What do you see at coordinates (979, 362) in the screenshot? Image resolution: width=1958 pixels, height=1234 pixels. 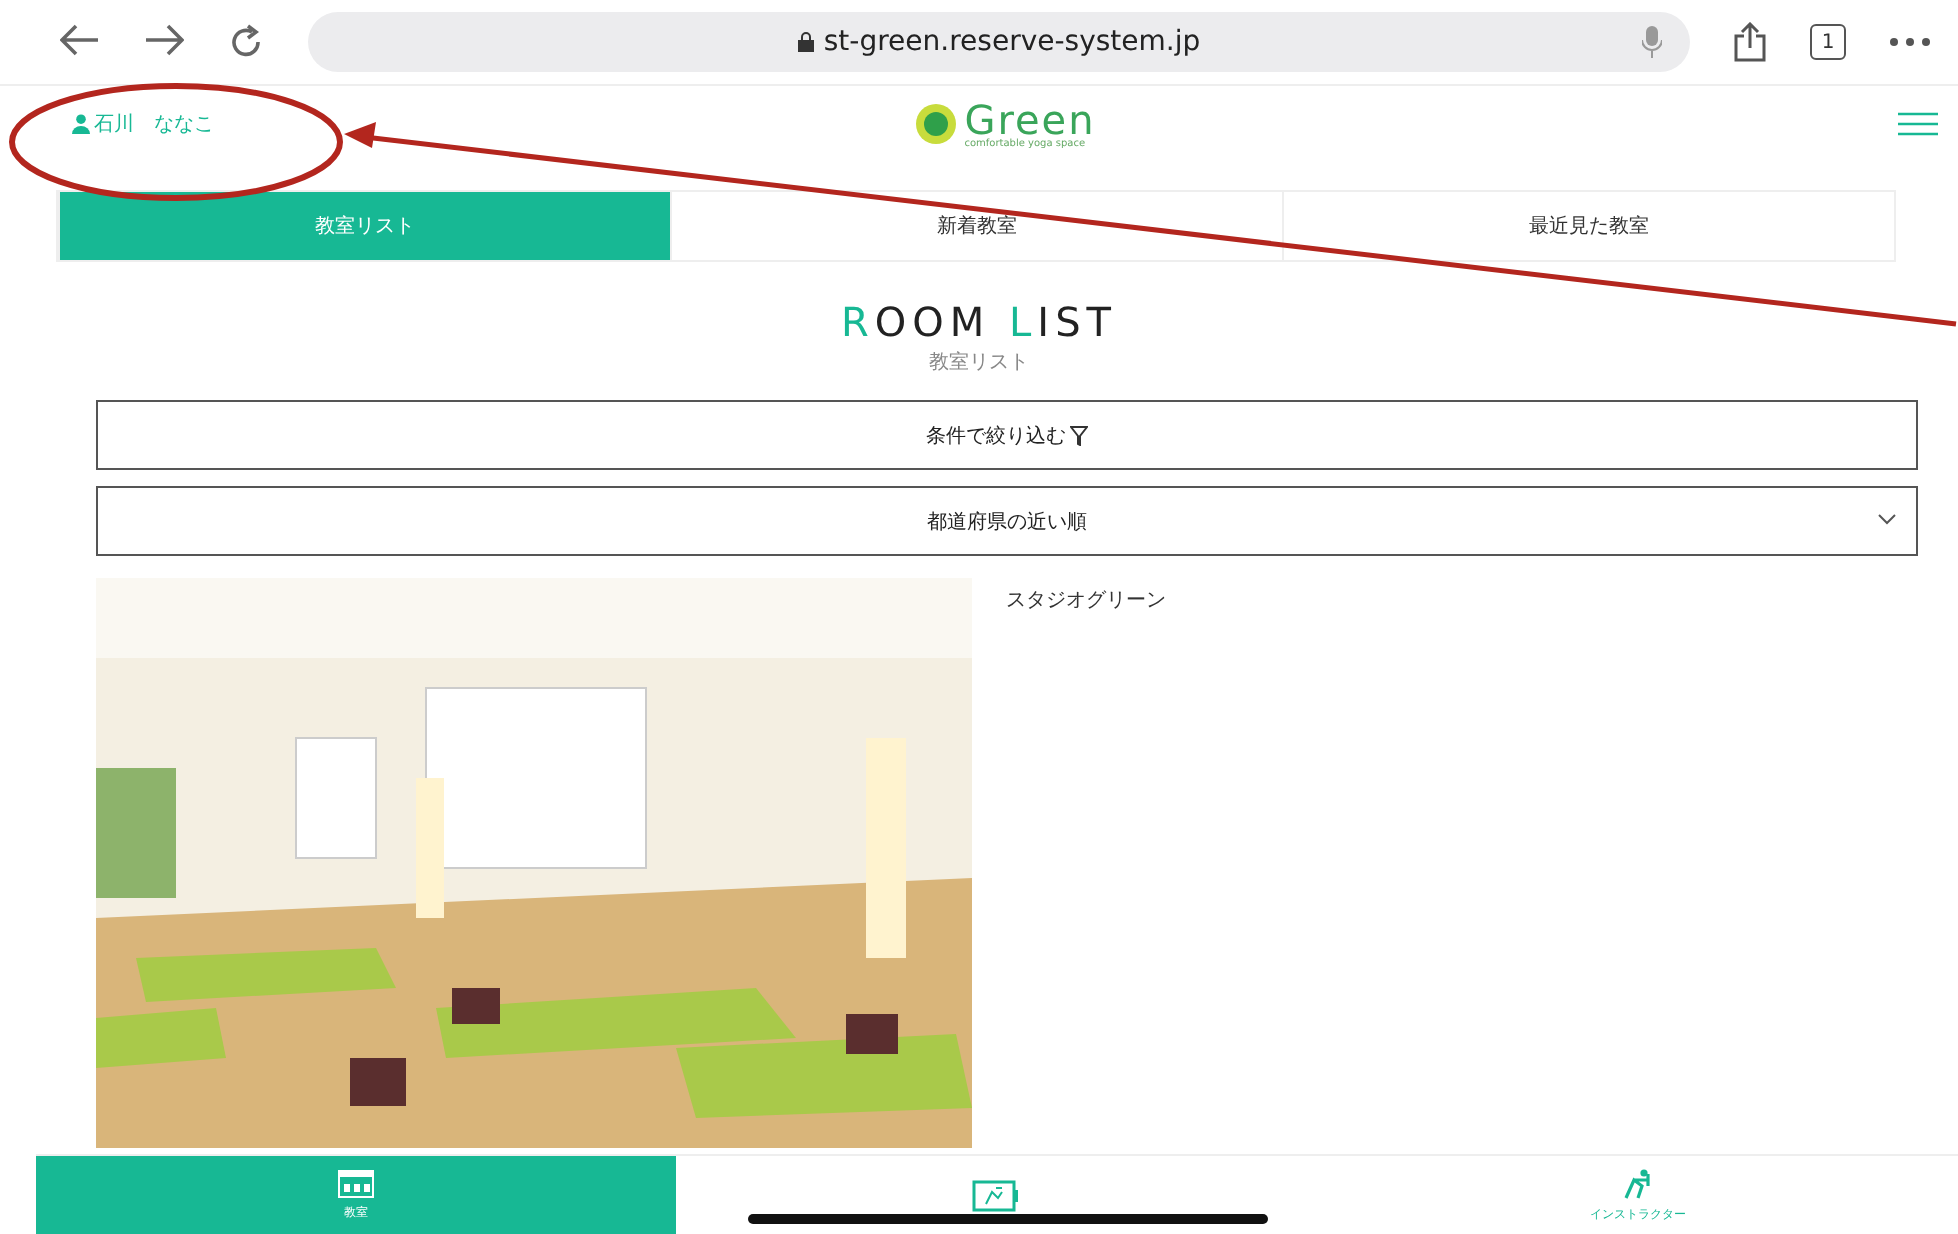 I see `page-subtitle: 教室リスト` at bounding box center [979, 362].